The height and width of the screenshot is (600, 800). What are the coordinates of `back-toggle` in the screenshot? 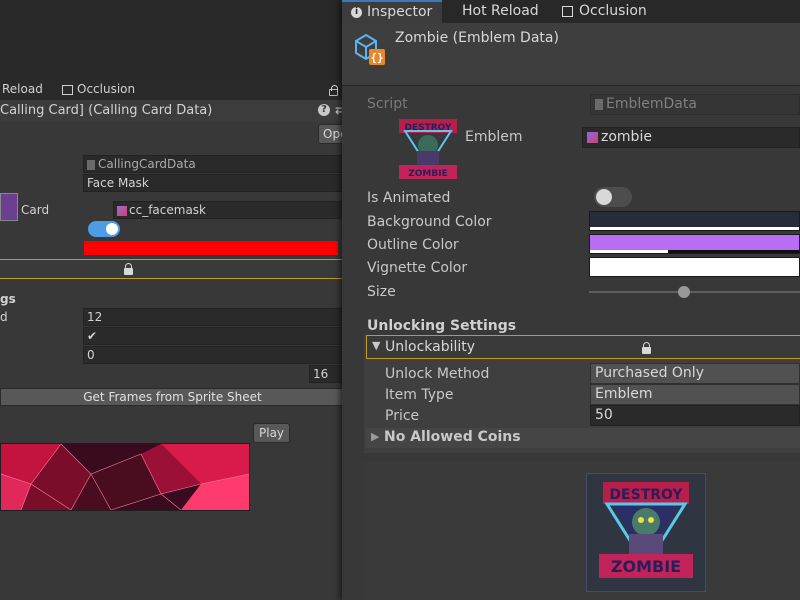 It's located at (104, 229).